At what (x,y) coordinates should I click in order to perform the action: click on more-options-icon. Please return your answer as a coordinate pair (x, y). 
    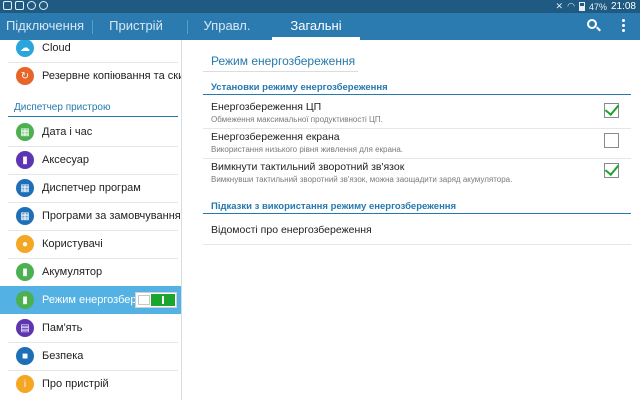
    Looking at the image, I should click on (623, 20).